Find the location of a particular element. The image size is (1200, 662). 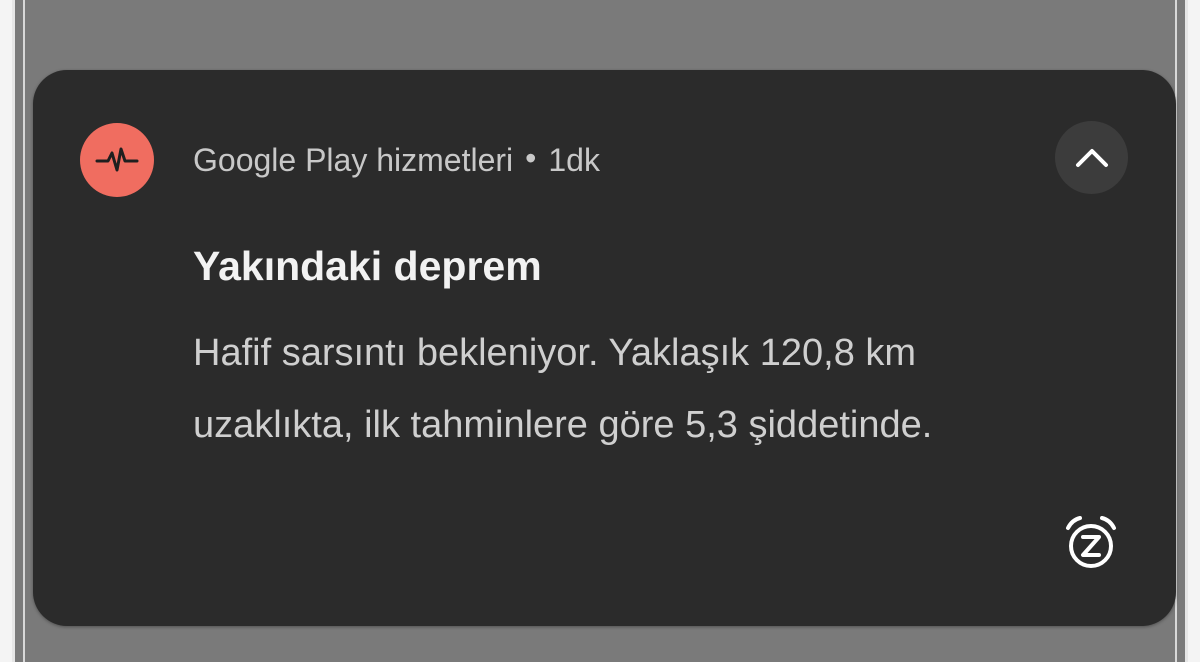

chevron-up-icon is located at coordinates (1091, 157).